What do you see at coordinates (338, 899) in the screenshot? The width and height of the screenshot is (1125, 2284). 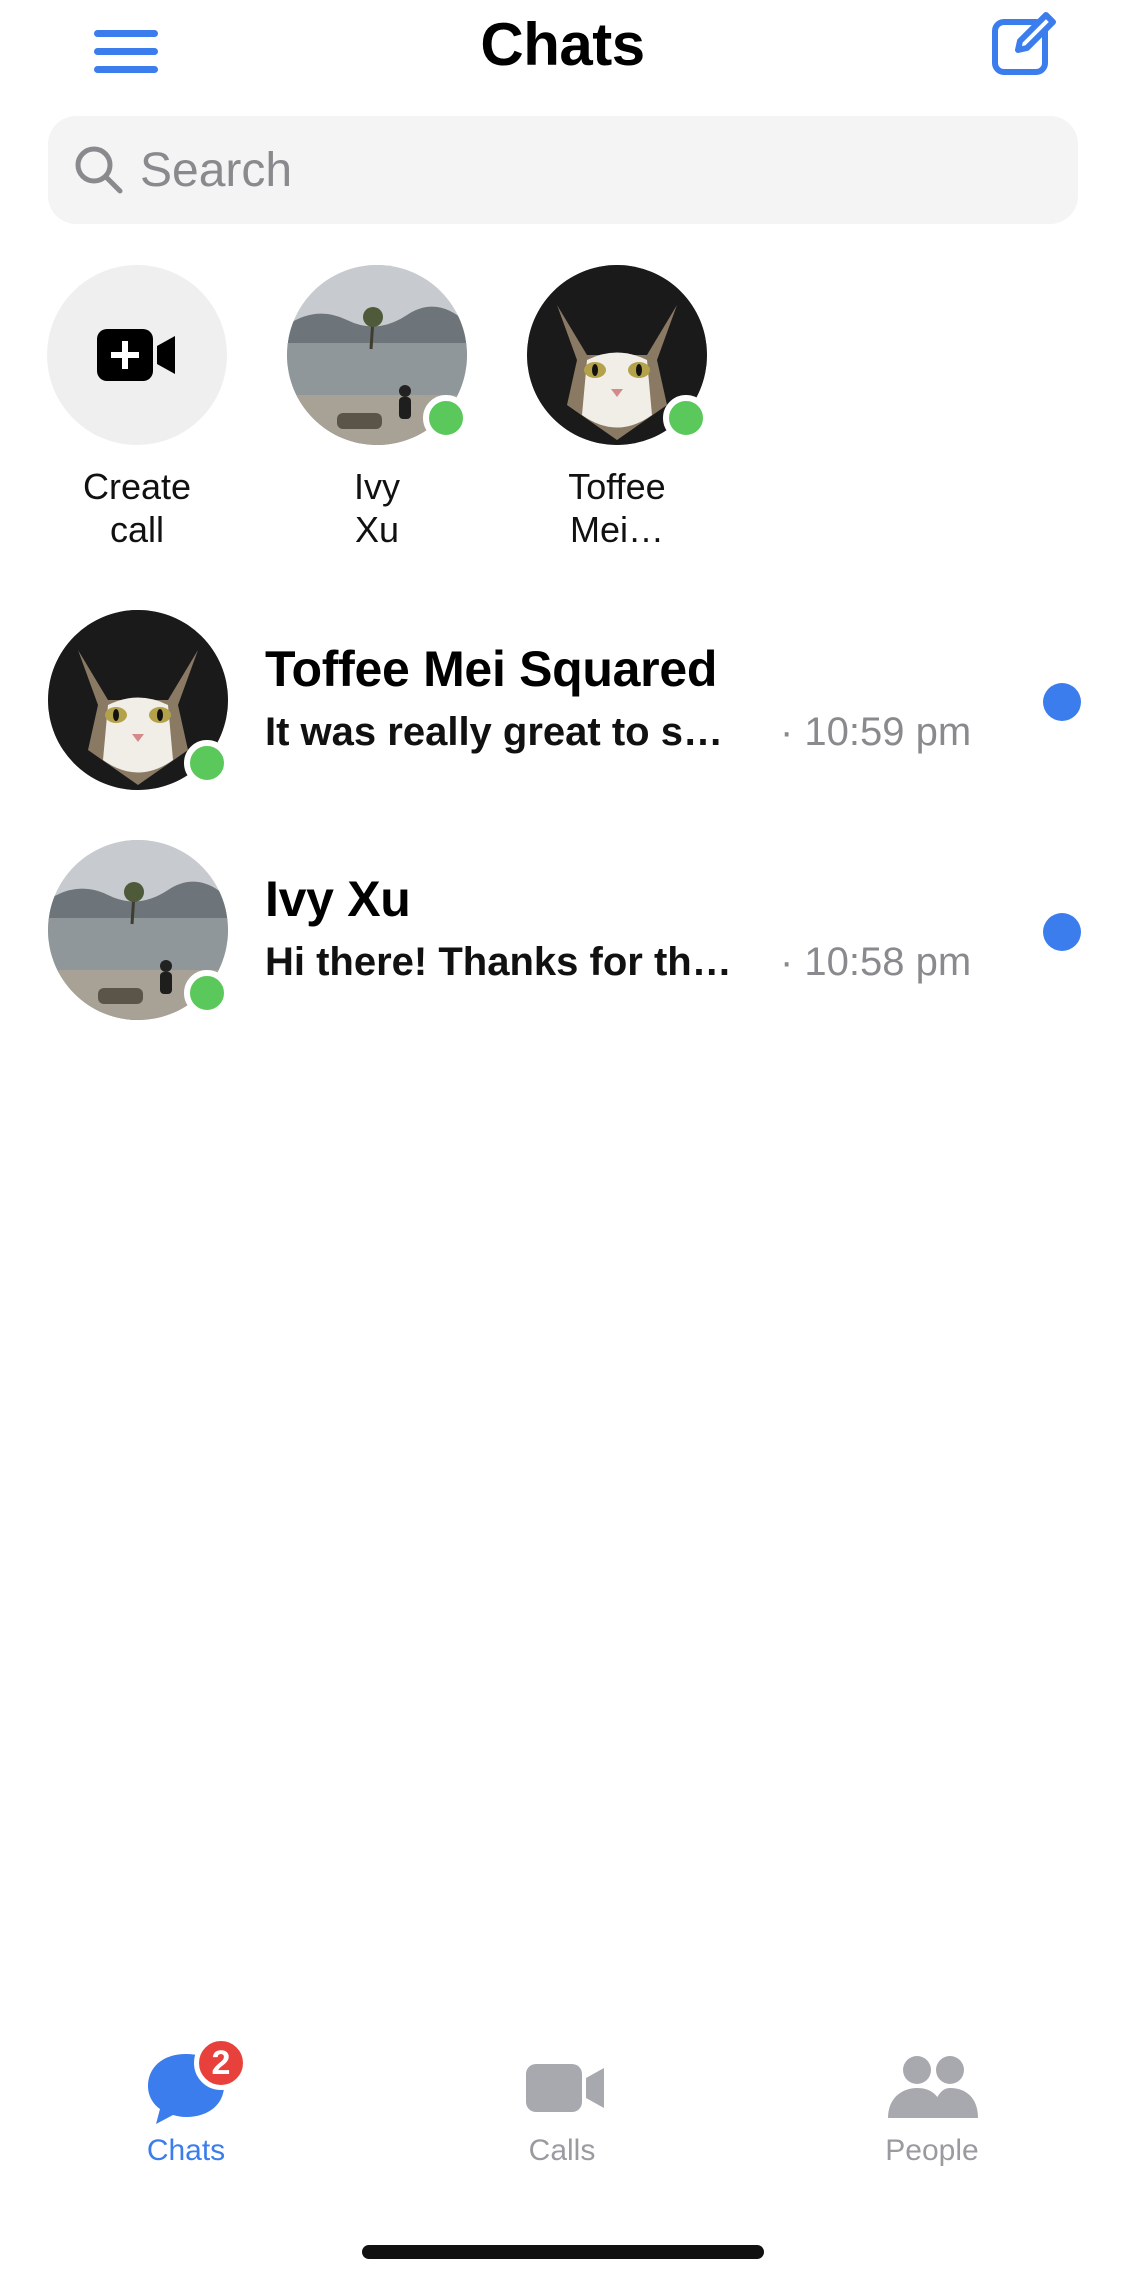 I see `chat-name: Ivy Xu` at bounding box center [338, 899].